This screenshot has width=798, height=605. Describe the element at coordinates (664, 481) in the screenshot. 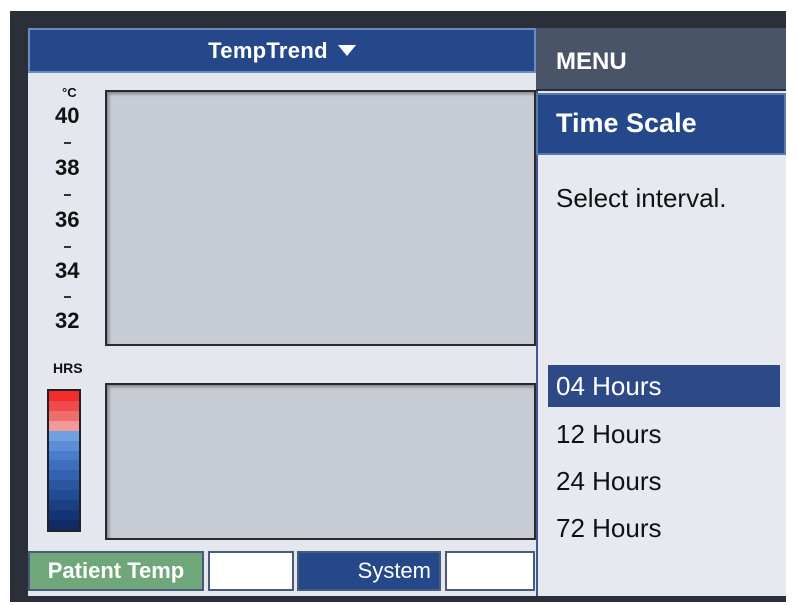

I see `option-24-hours: 24 Hours` at that location.